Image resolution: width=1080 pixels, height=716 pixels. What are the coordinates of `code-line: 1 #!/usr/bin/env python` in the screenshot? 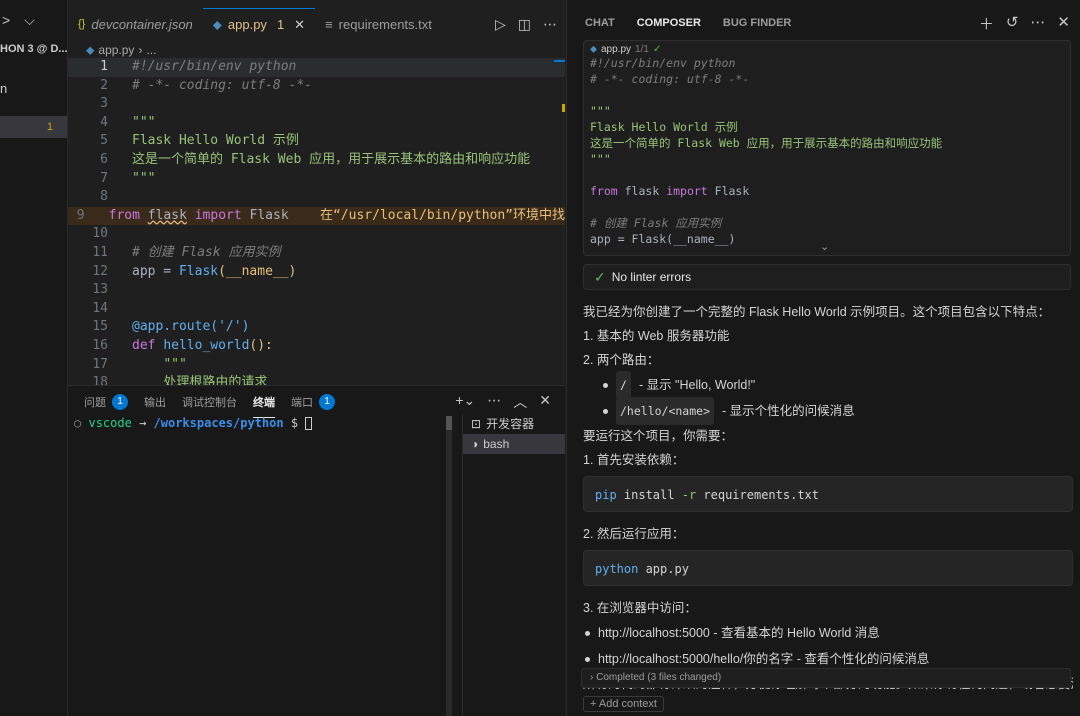 It's located at (316, 67).